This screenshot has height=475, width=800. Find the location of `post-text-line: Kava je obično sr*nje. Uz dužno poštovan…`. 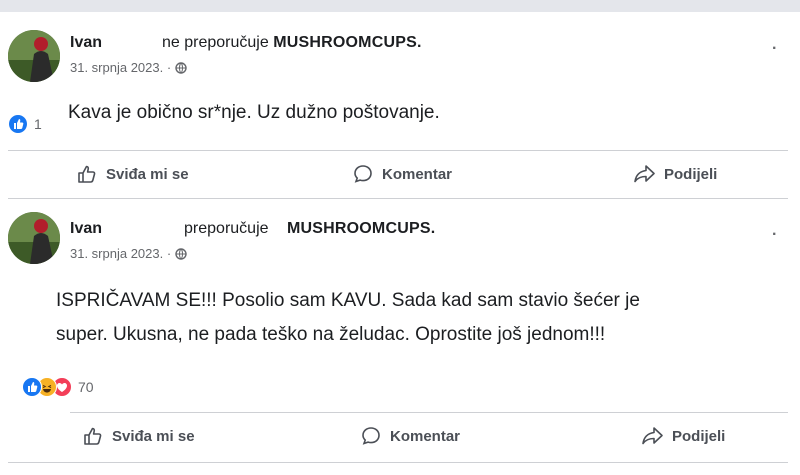

post-text-line: Kava je obično sr*nje. Uz dužno poštovan… is located at coordinates (254, 112).